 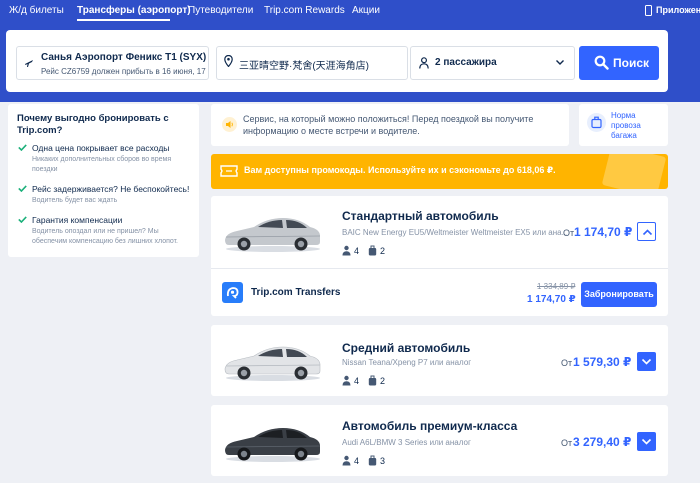 I want to click on car-price: 1 174,70 ₽, so click(x=603, y=232).